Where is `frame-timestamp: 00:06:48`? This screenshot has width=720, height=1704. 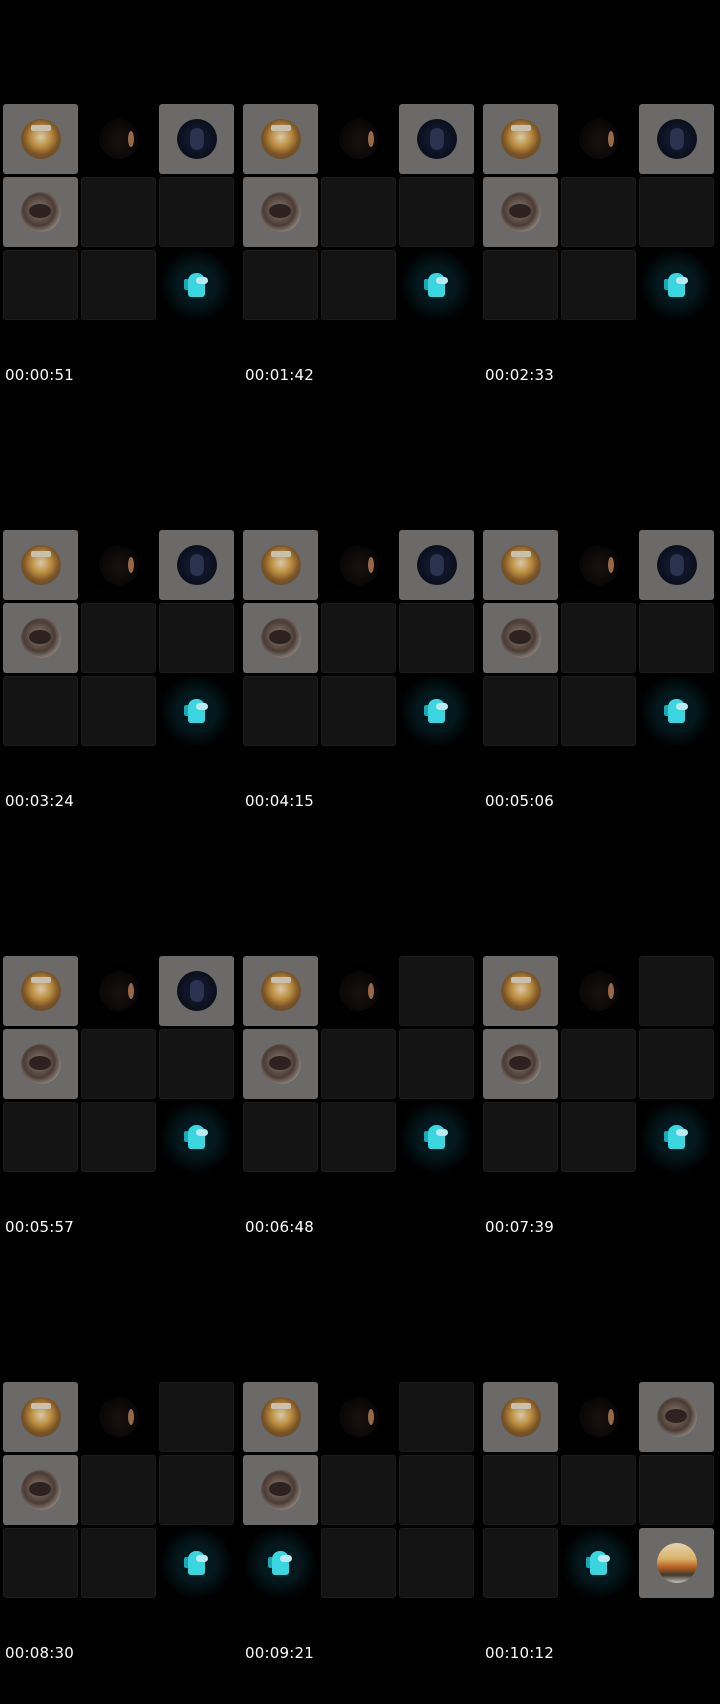 frame-timestamp: 00:06:48 is located at coordinates (279, 1227).